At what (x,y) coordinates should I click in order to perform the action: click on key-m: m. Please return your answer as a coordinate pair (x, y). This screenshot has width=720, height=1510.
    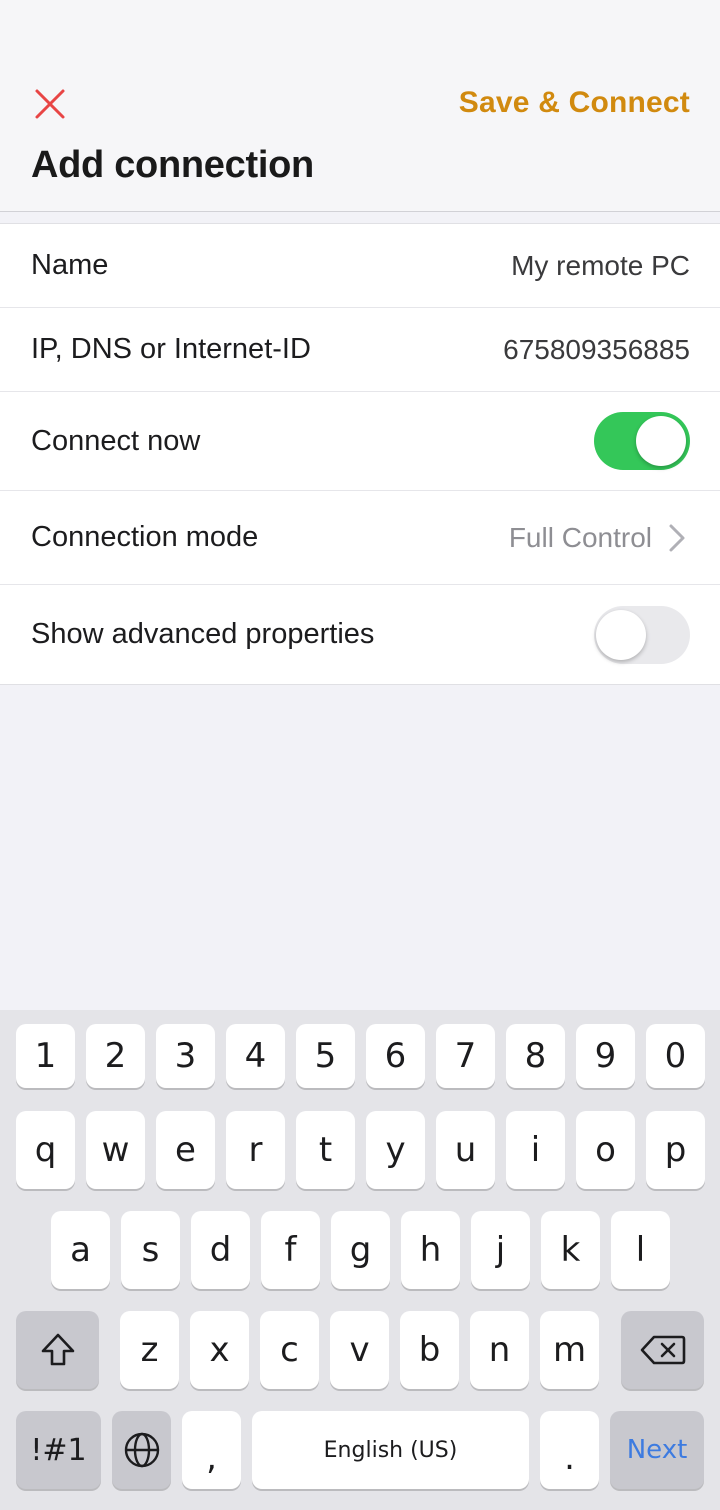
    Looking at the image, I should click on (569, 1350).